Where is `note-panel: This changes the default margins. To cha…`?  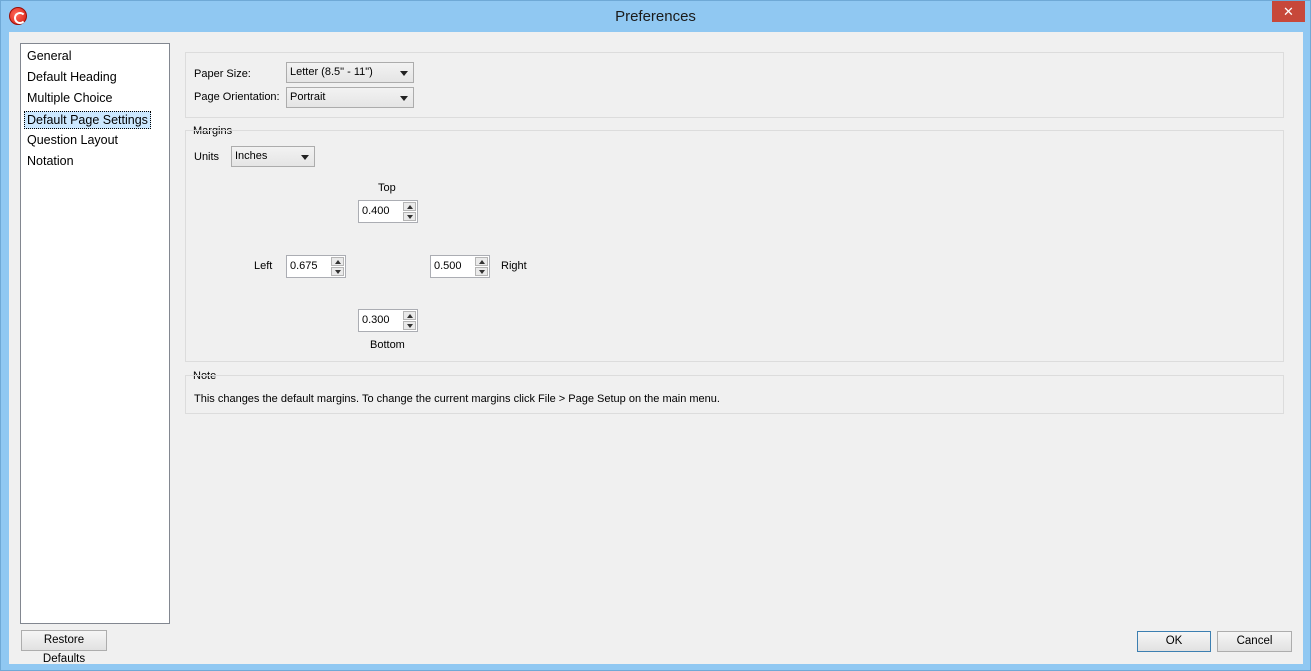
note-panel: This changes the default margins. To cha… is located at coordinates (734, 394).